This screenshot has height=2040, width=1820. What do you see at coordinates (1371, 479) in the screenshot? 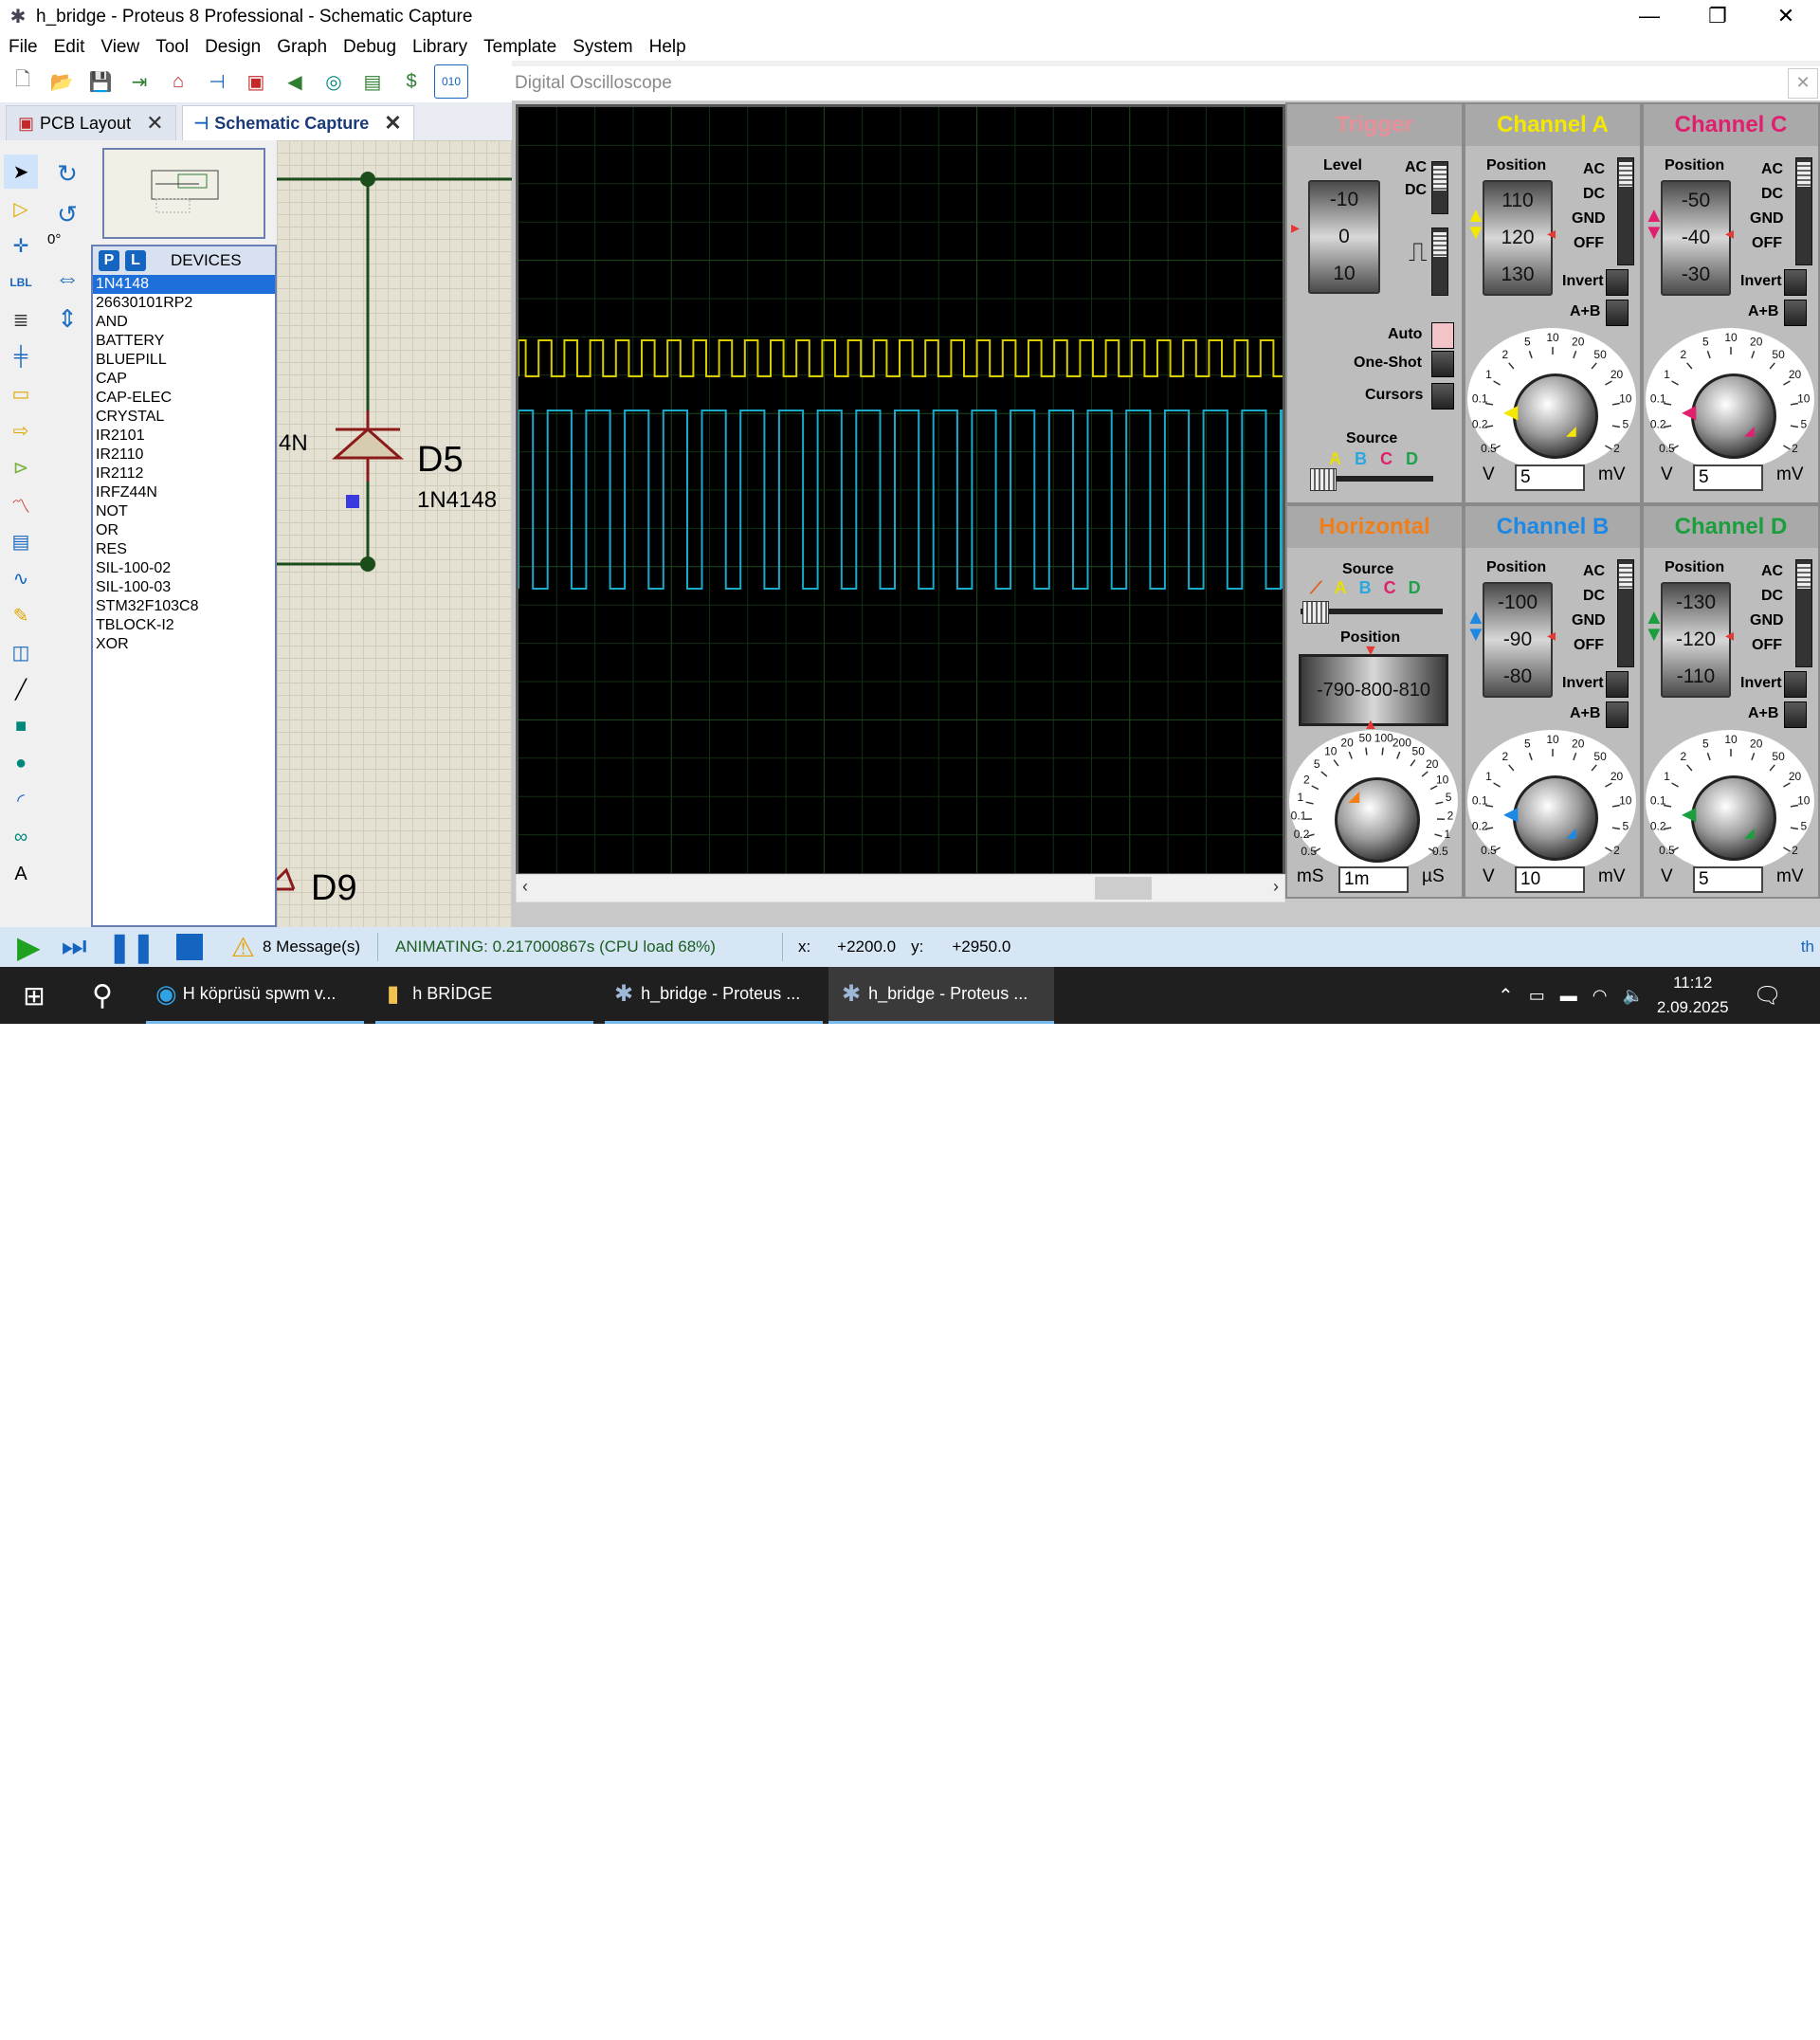
I see `trigger-source-slider` at bounding box center [1371, 479].